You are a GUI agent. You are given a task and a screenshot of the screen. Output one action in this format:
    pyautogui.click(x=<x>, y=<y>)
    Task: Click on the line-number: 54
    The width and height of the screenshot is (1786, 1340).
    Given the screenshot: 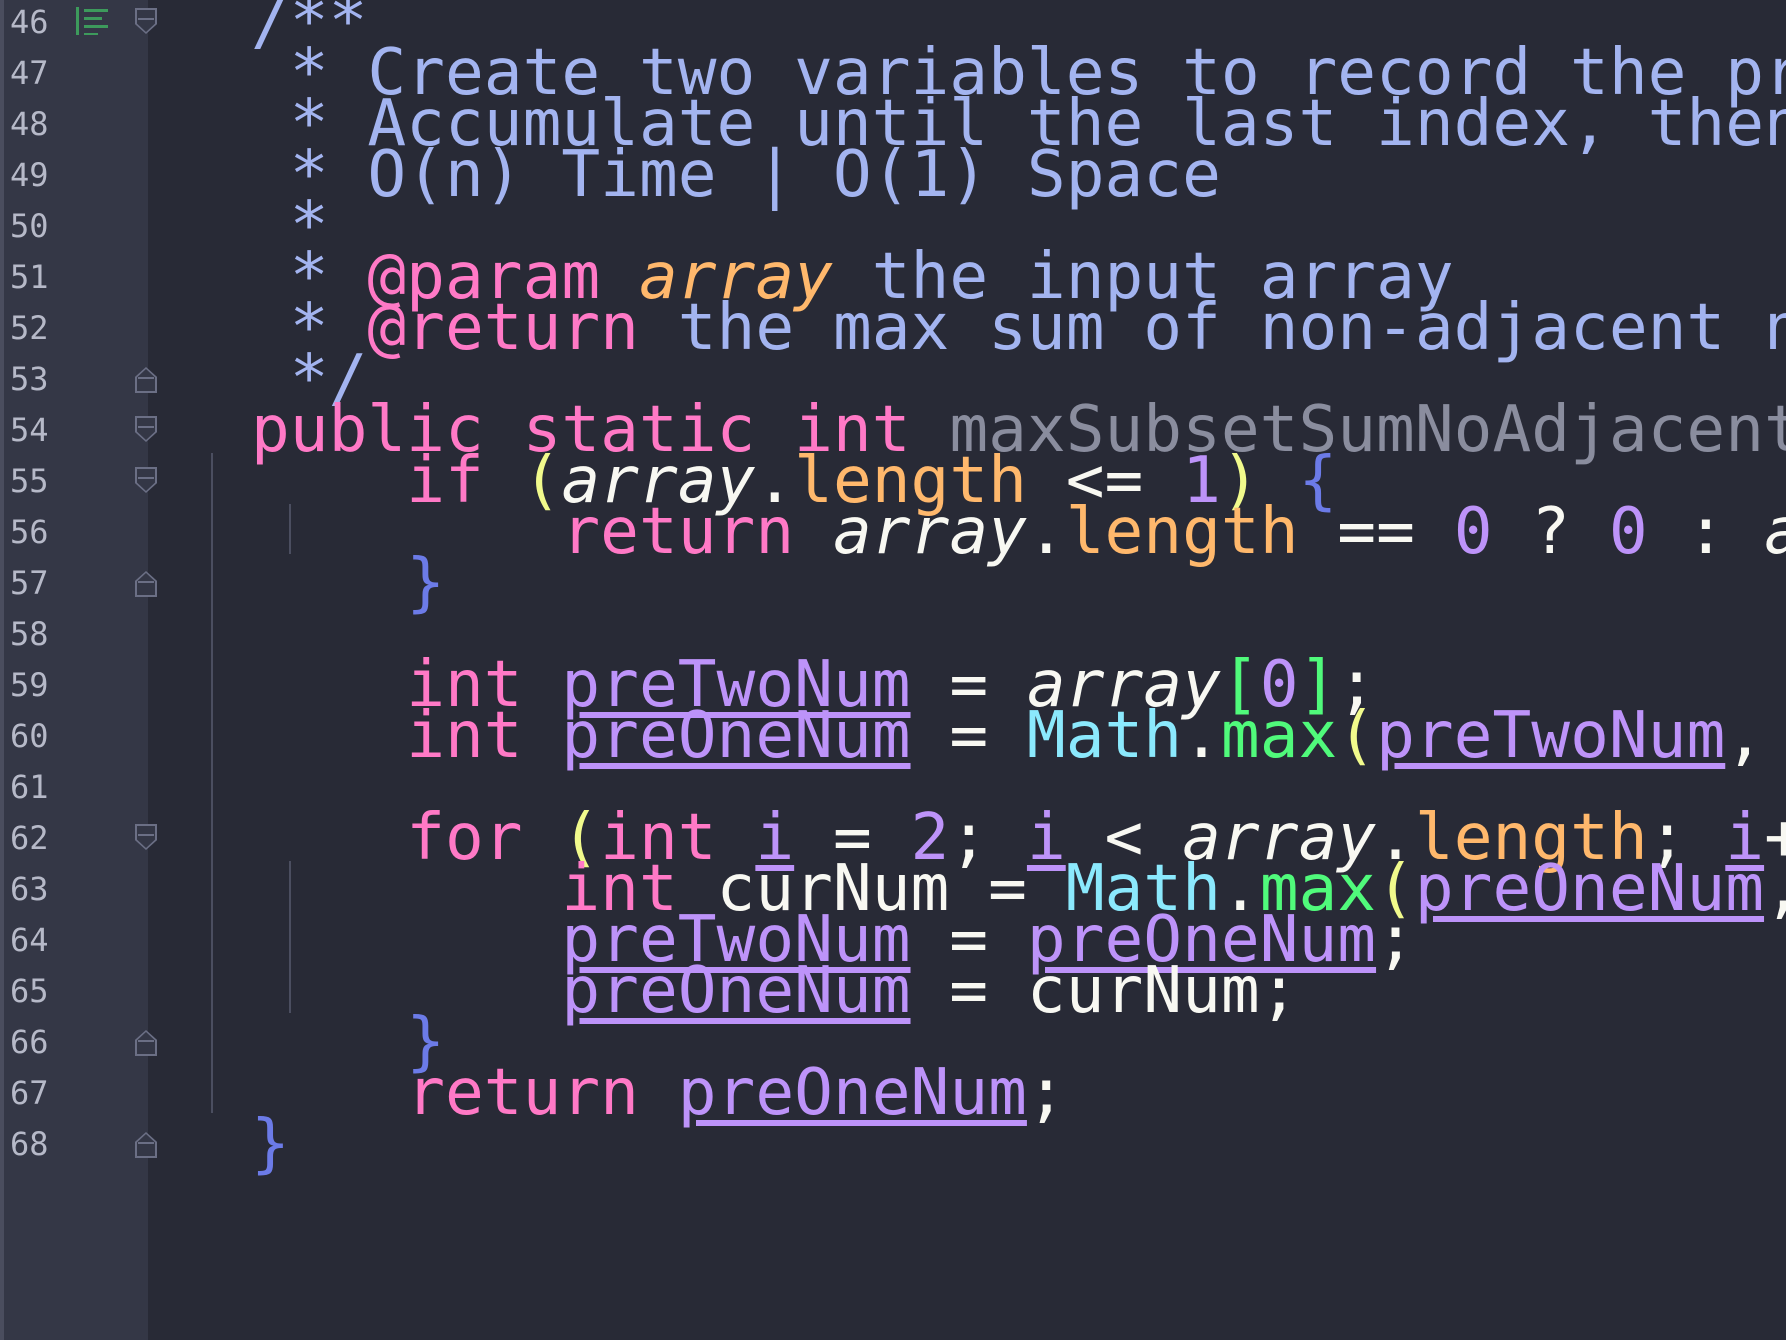 What is the action you would take?
    pyautogui.click(x=29, y=430)
    